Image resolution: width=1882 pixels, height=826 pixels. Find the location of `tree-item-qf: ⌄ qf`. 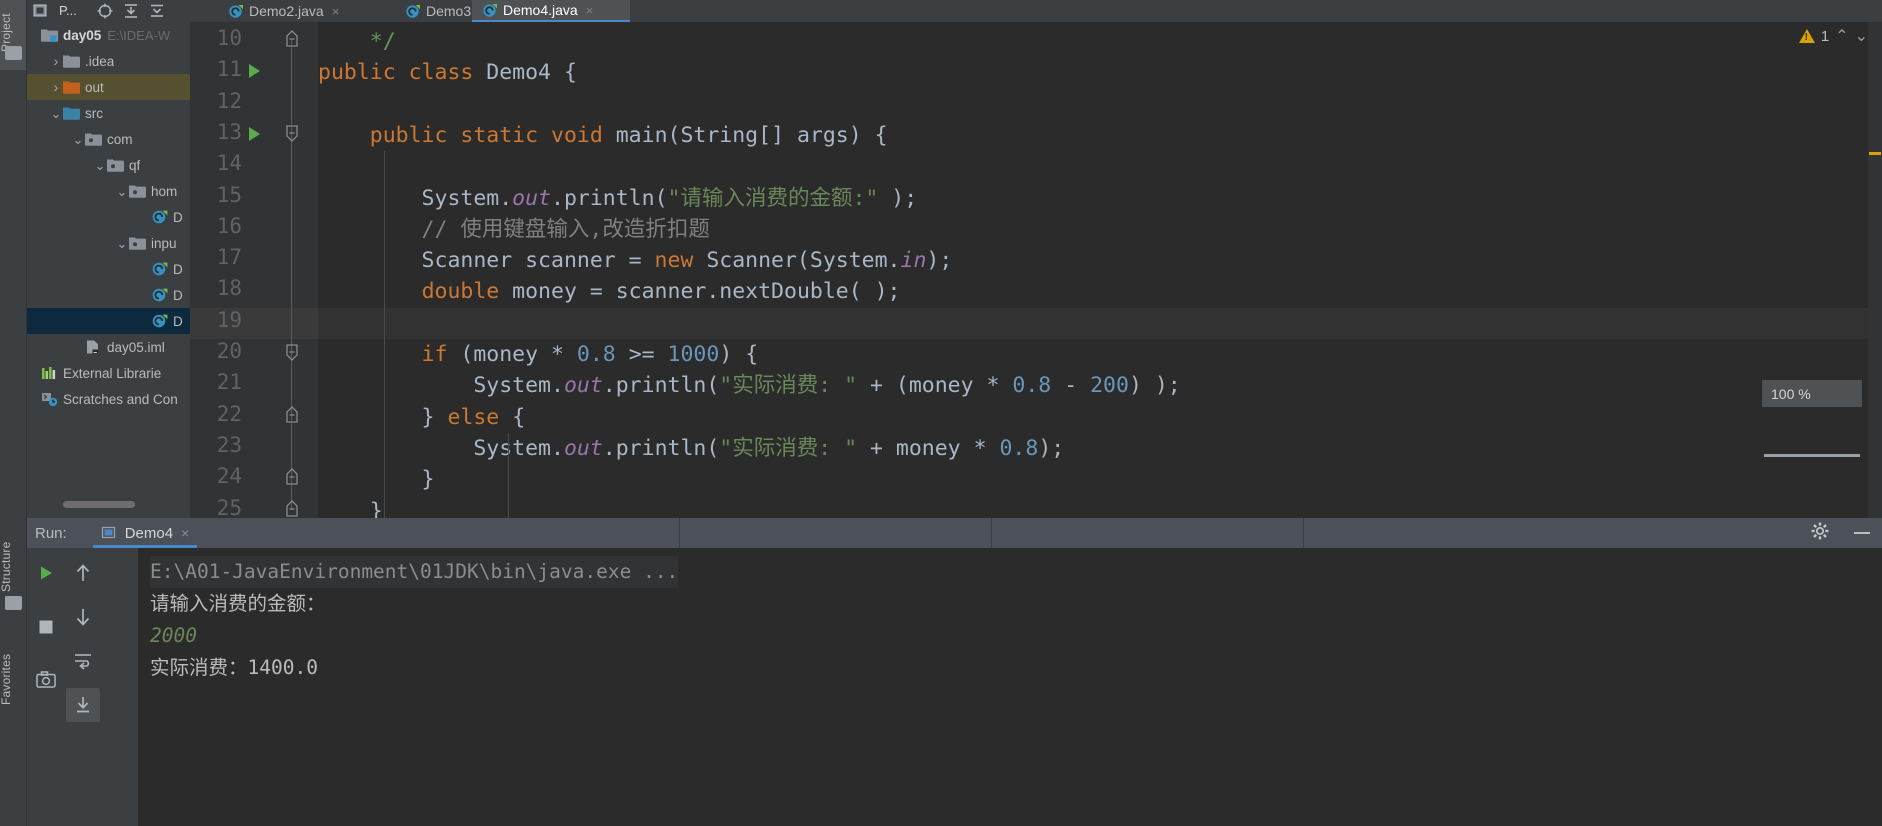

tree-item-qf: ⌄ qf is located at coordinates (108, 165).